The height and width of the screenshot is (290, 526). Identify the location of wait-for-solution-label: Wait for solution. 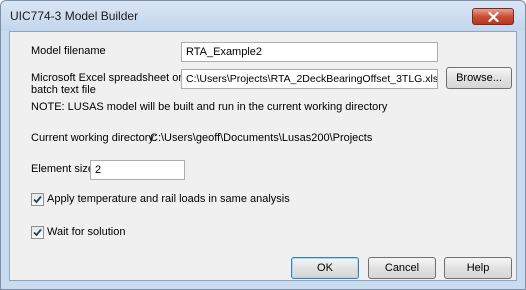
(86, 232).